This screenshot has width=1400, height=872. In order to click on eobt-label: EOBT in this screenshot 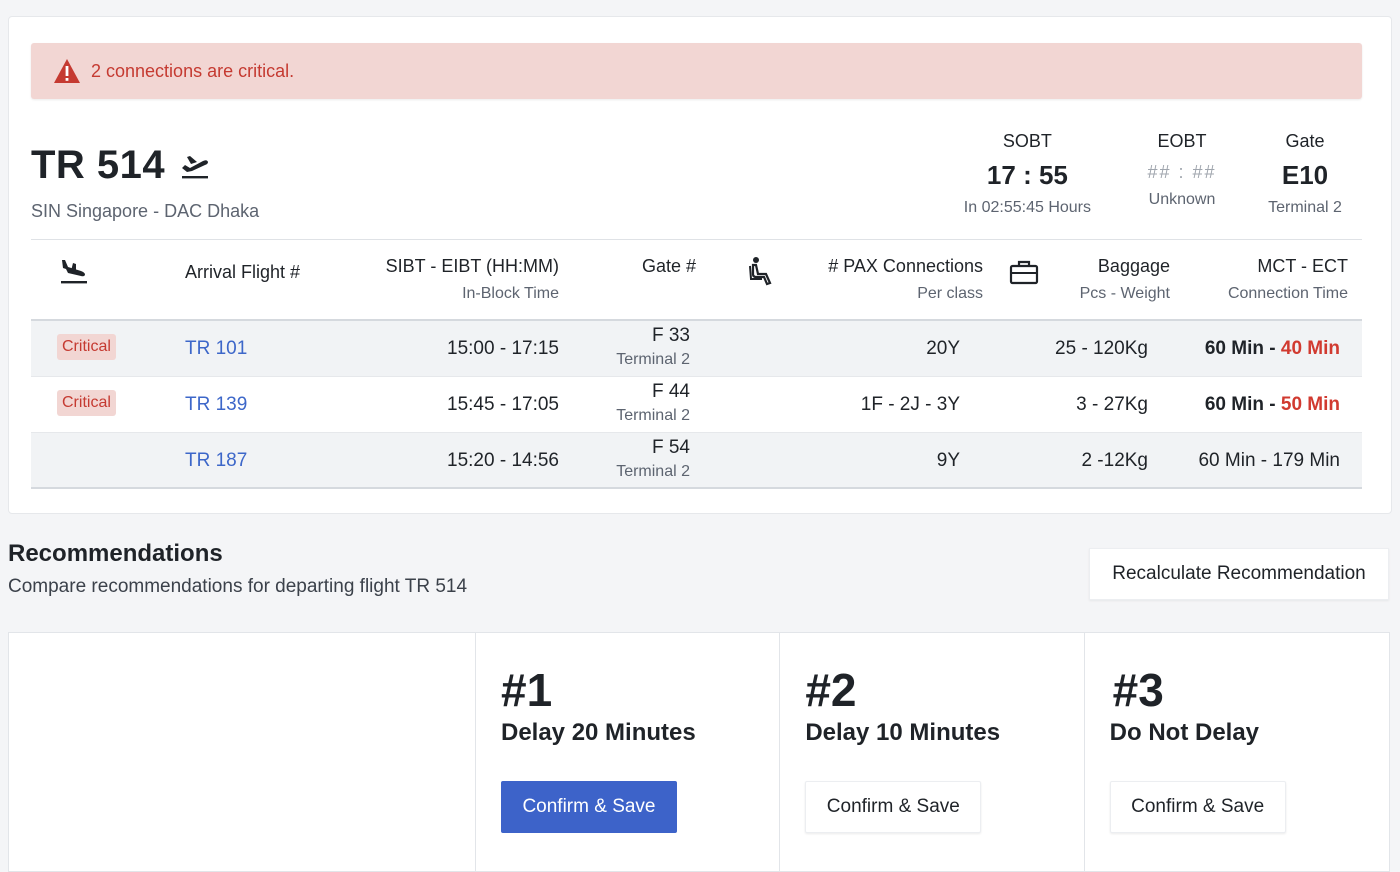, I will do `click(1182, 141)`.